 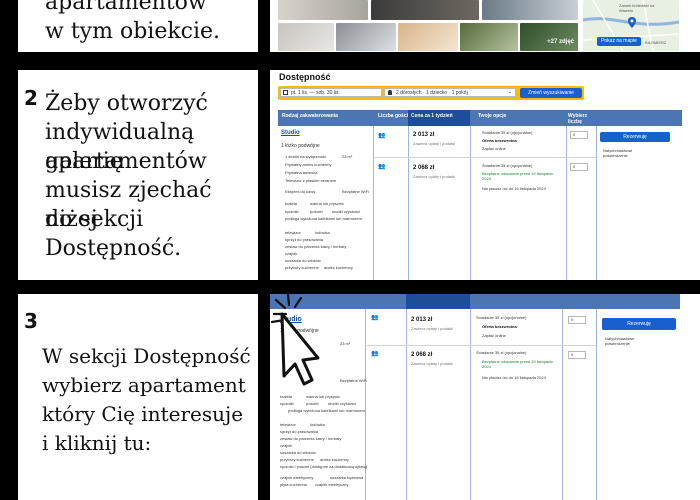 I want to click on amenity: sprzęt do prasowania, so click(x=304, y=239).